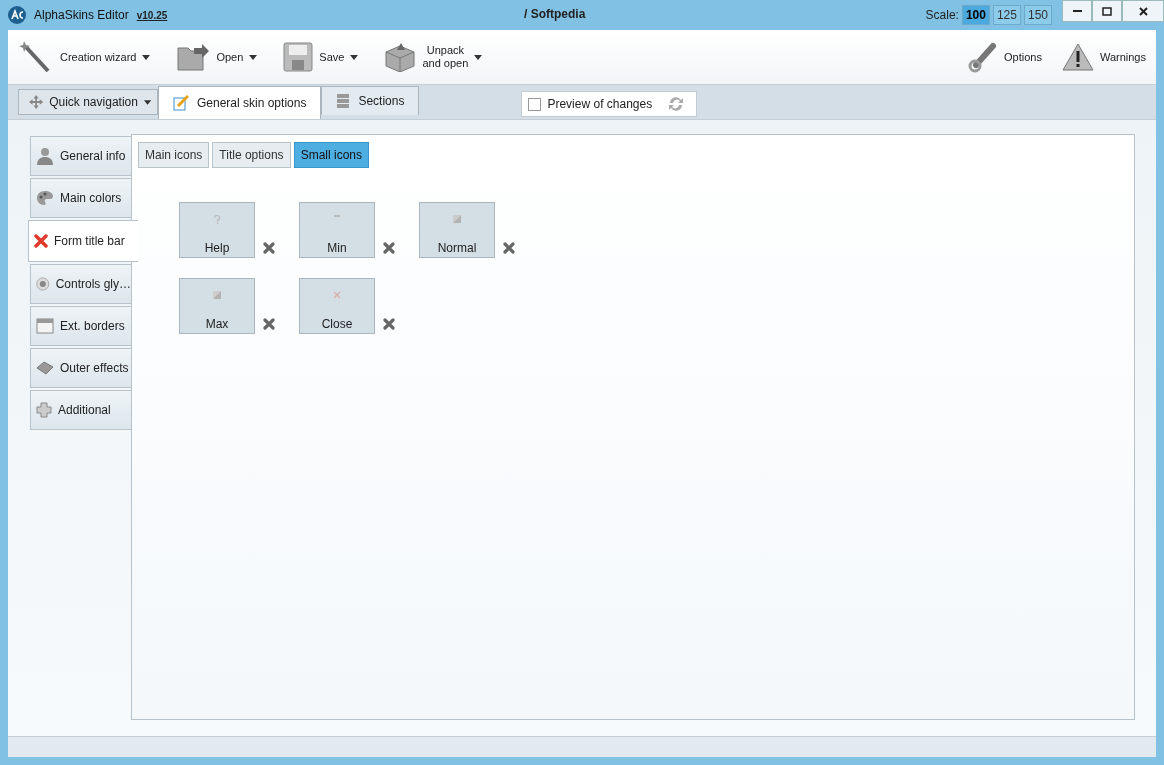  I want to click on warning-icon, so click(1077, 57).